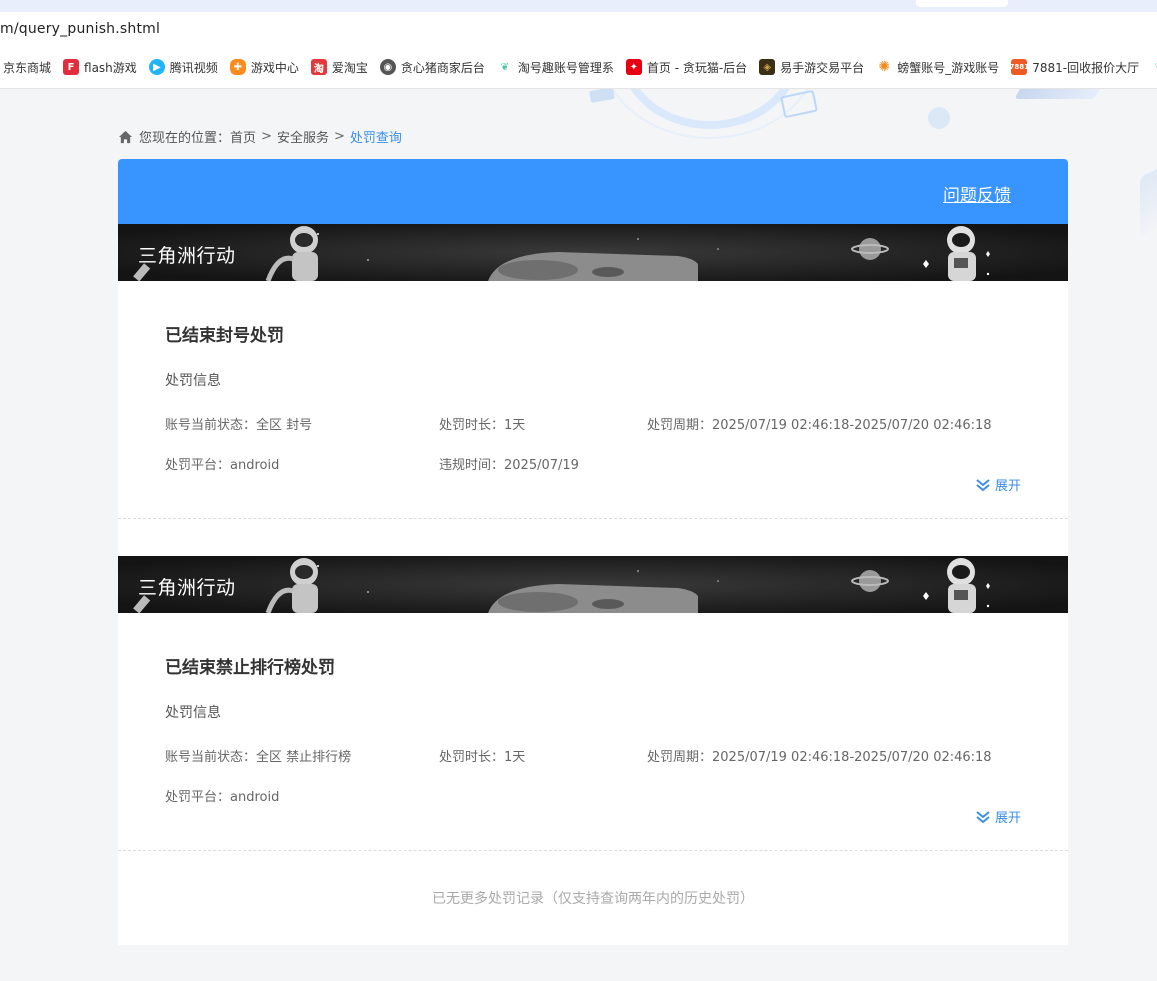 The width and height of the screenshot is (1157, 981). Describe the element at coordinates (1074, 67) in the screenshot. I see `bookmark-10: 7881 7881-回收报价大厅` at that location.